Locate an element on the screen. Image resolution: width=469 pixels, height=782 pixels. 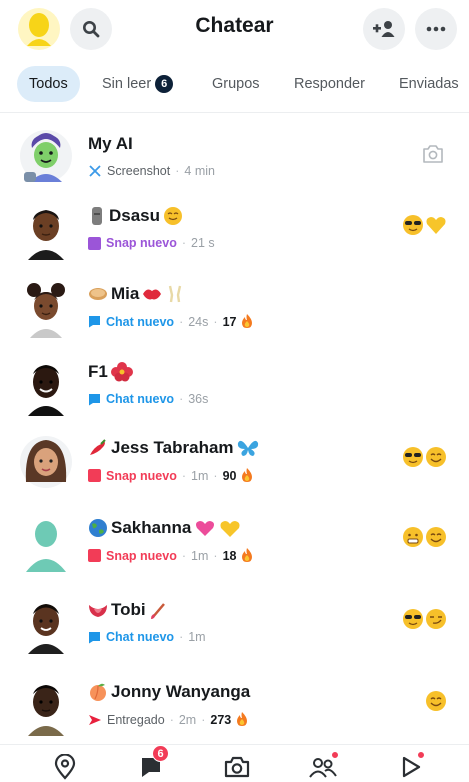
chat-time: 36s is located at coordinates (198, 399).